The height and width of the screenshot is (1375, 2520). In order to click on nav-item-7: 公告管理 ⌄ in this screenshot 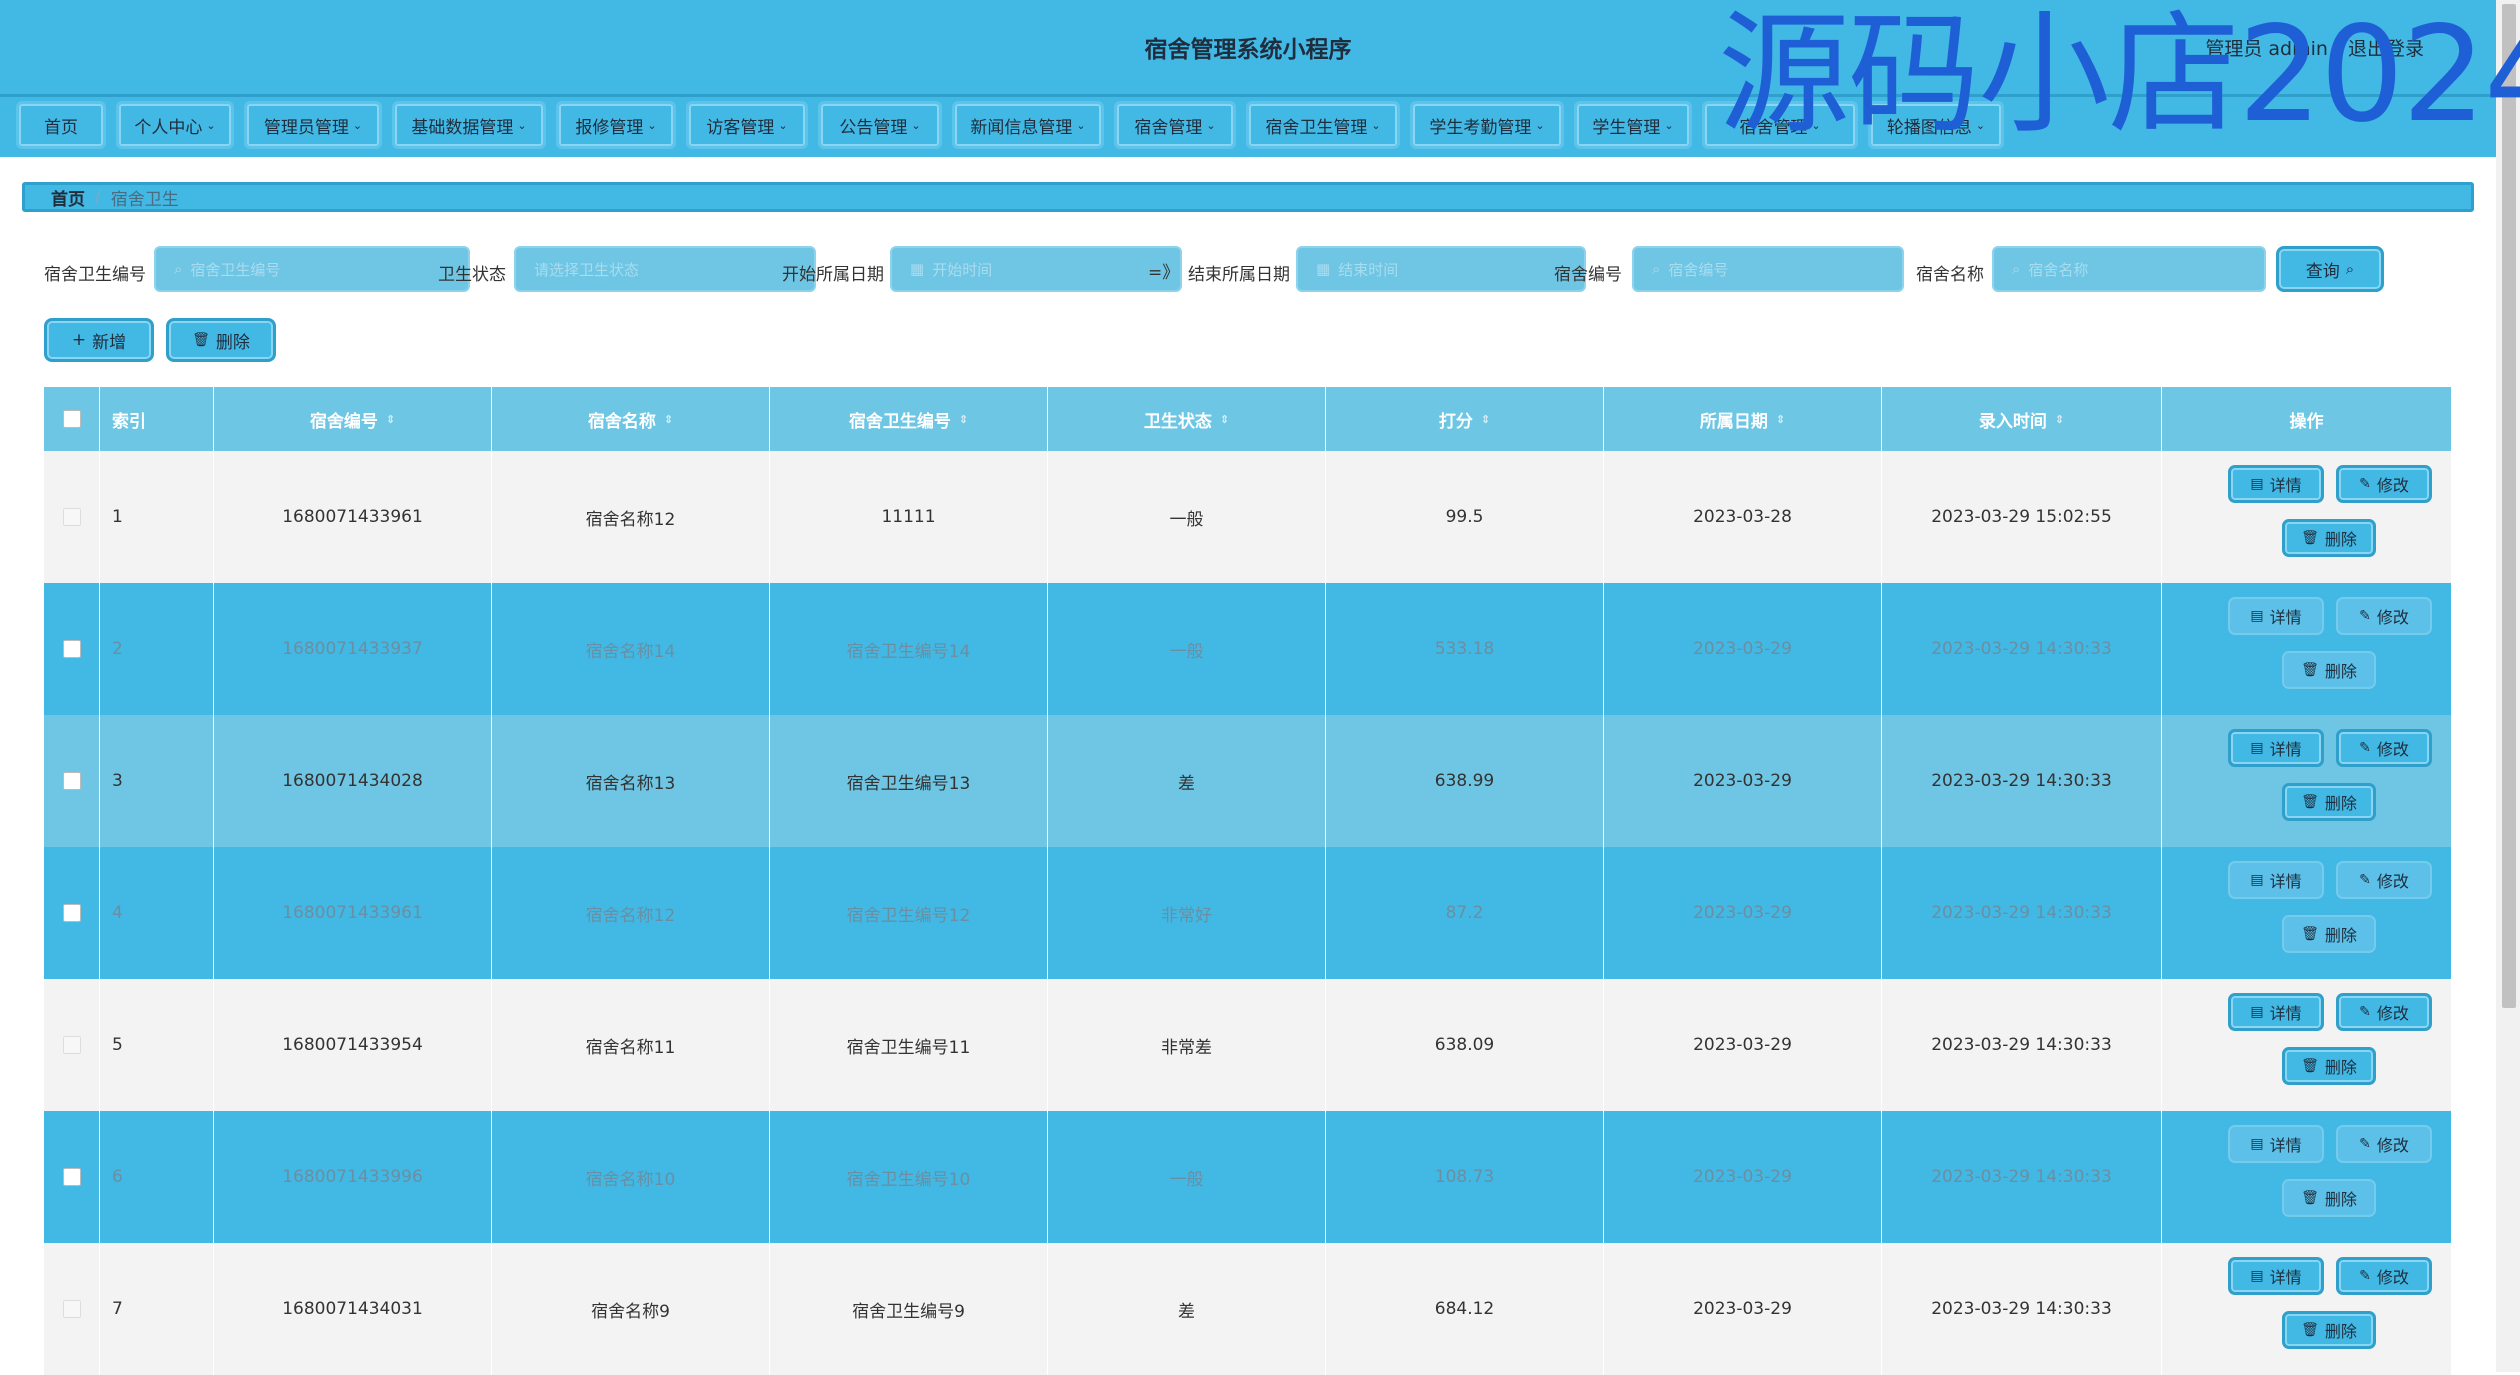, I will do `click(880, 125)`.